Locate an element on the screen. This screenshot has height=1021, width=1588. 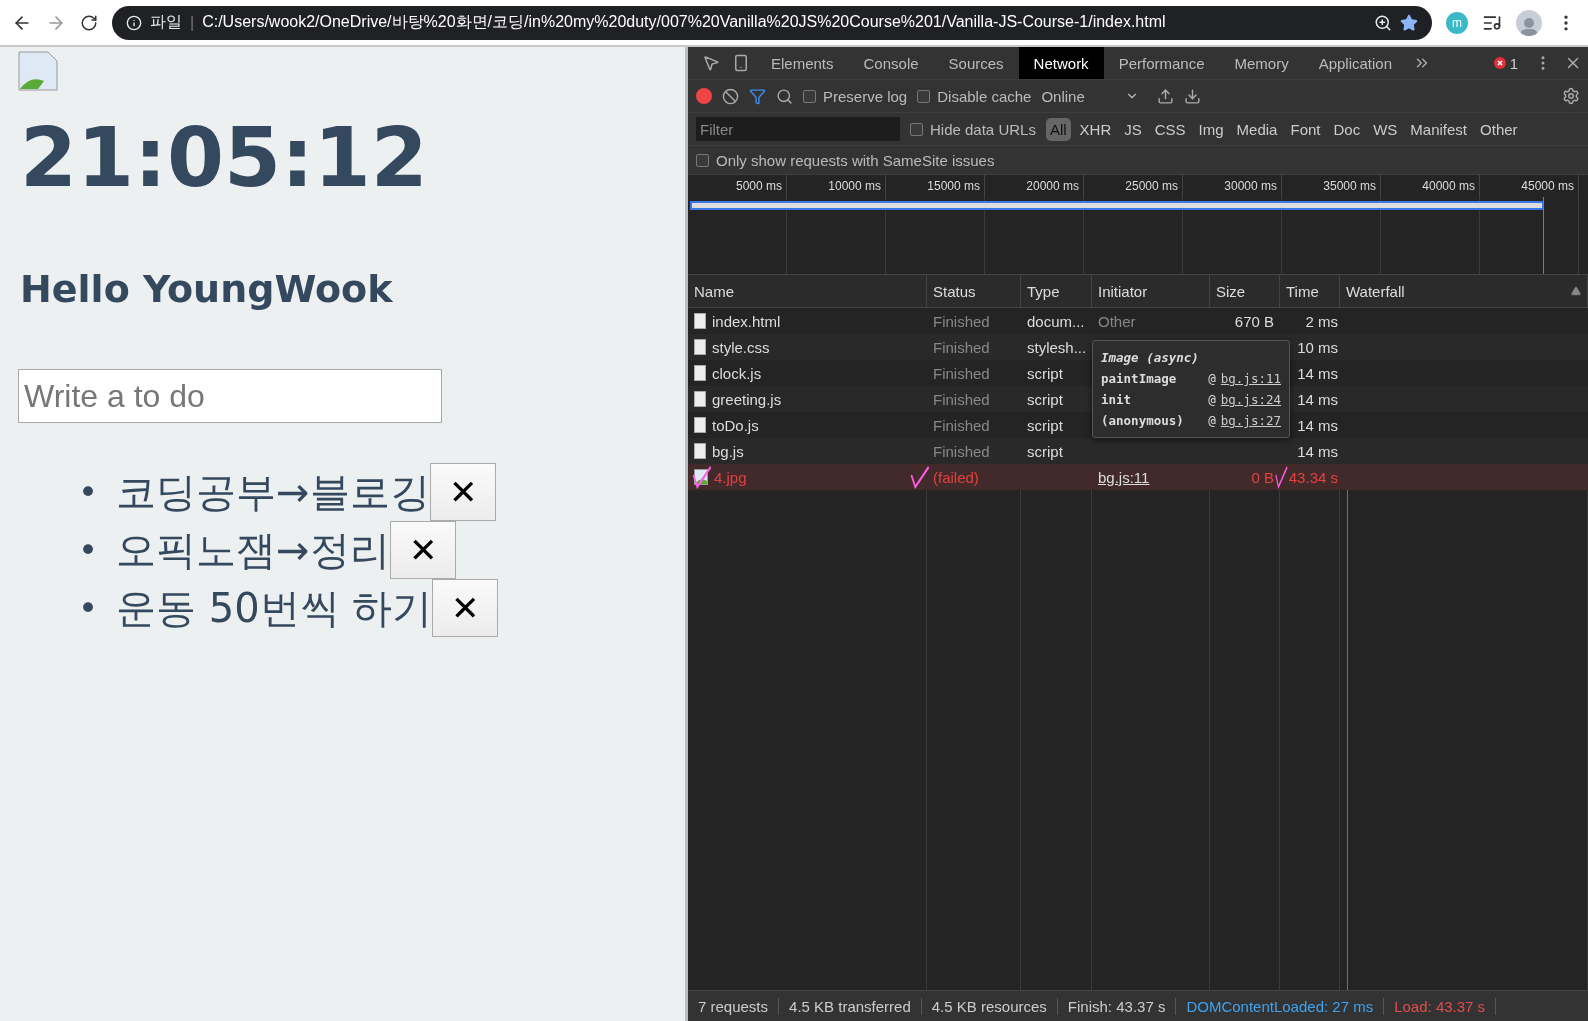
status-text: DOMContentLoaded: 27 ms is located at coordinates (1280, 1006).